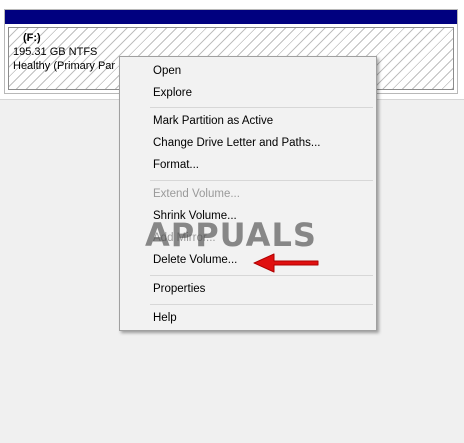 The height and width of the screenshot is (443, 464). What do you see at coordinates (248, 121) in the screenshot?
I see `menu-item-mark-active: Mark Partition as Active` at bounding box center [248, 121].